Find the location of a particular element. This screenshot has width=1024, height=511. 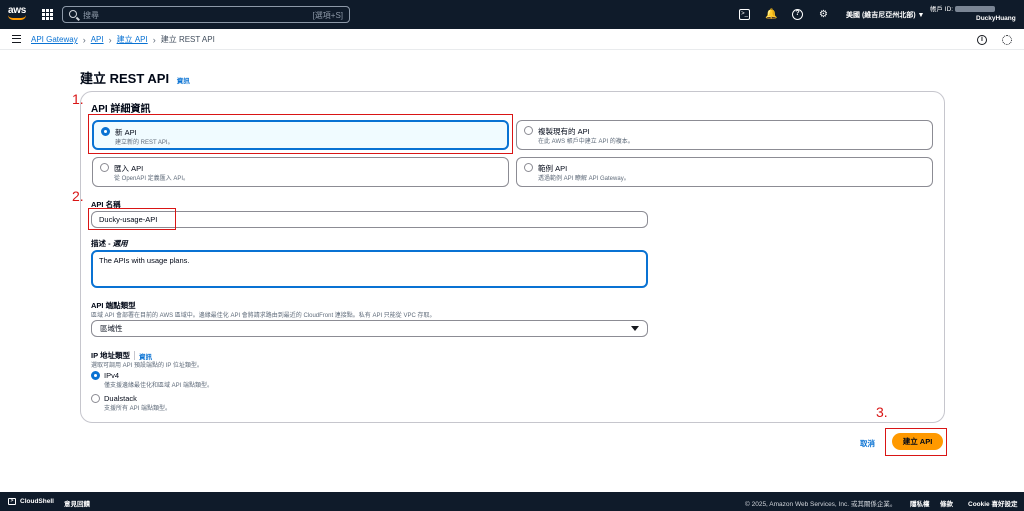

description-optional: 選用 is located at coordinates (120, 243).